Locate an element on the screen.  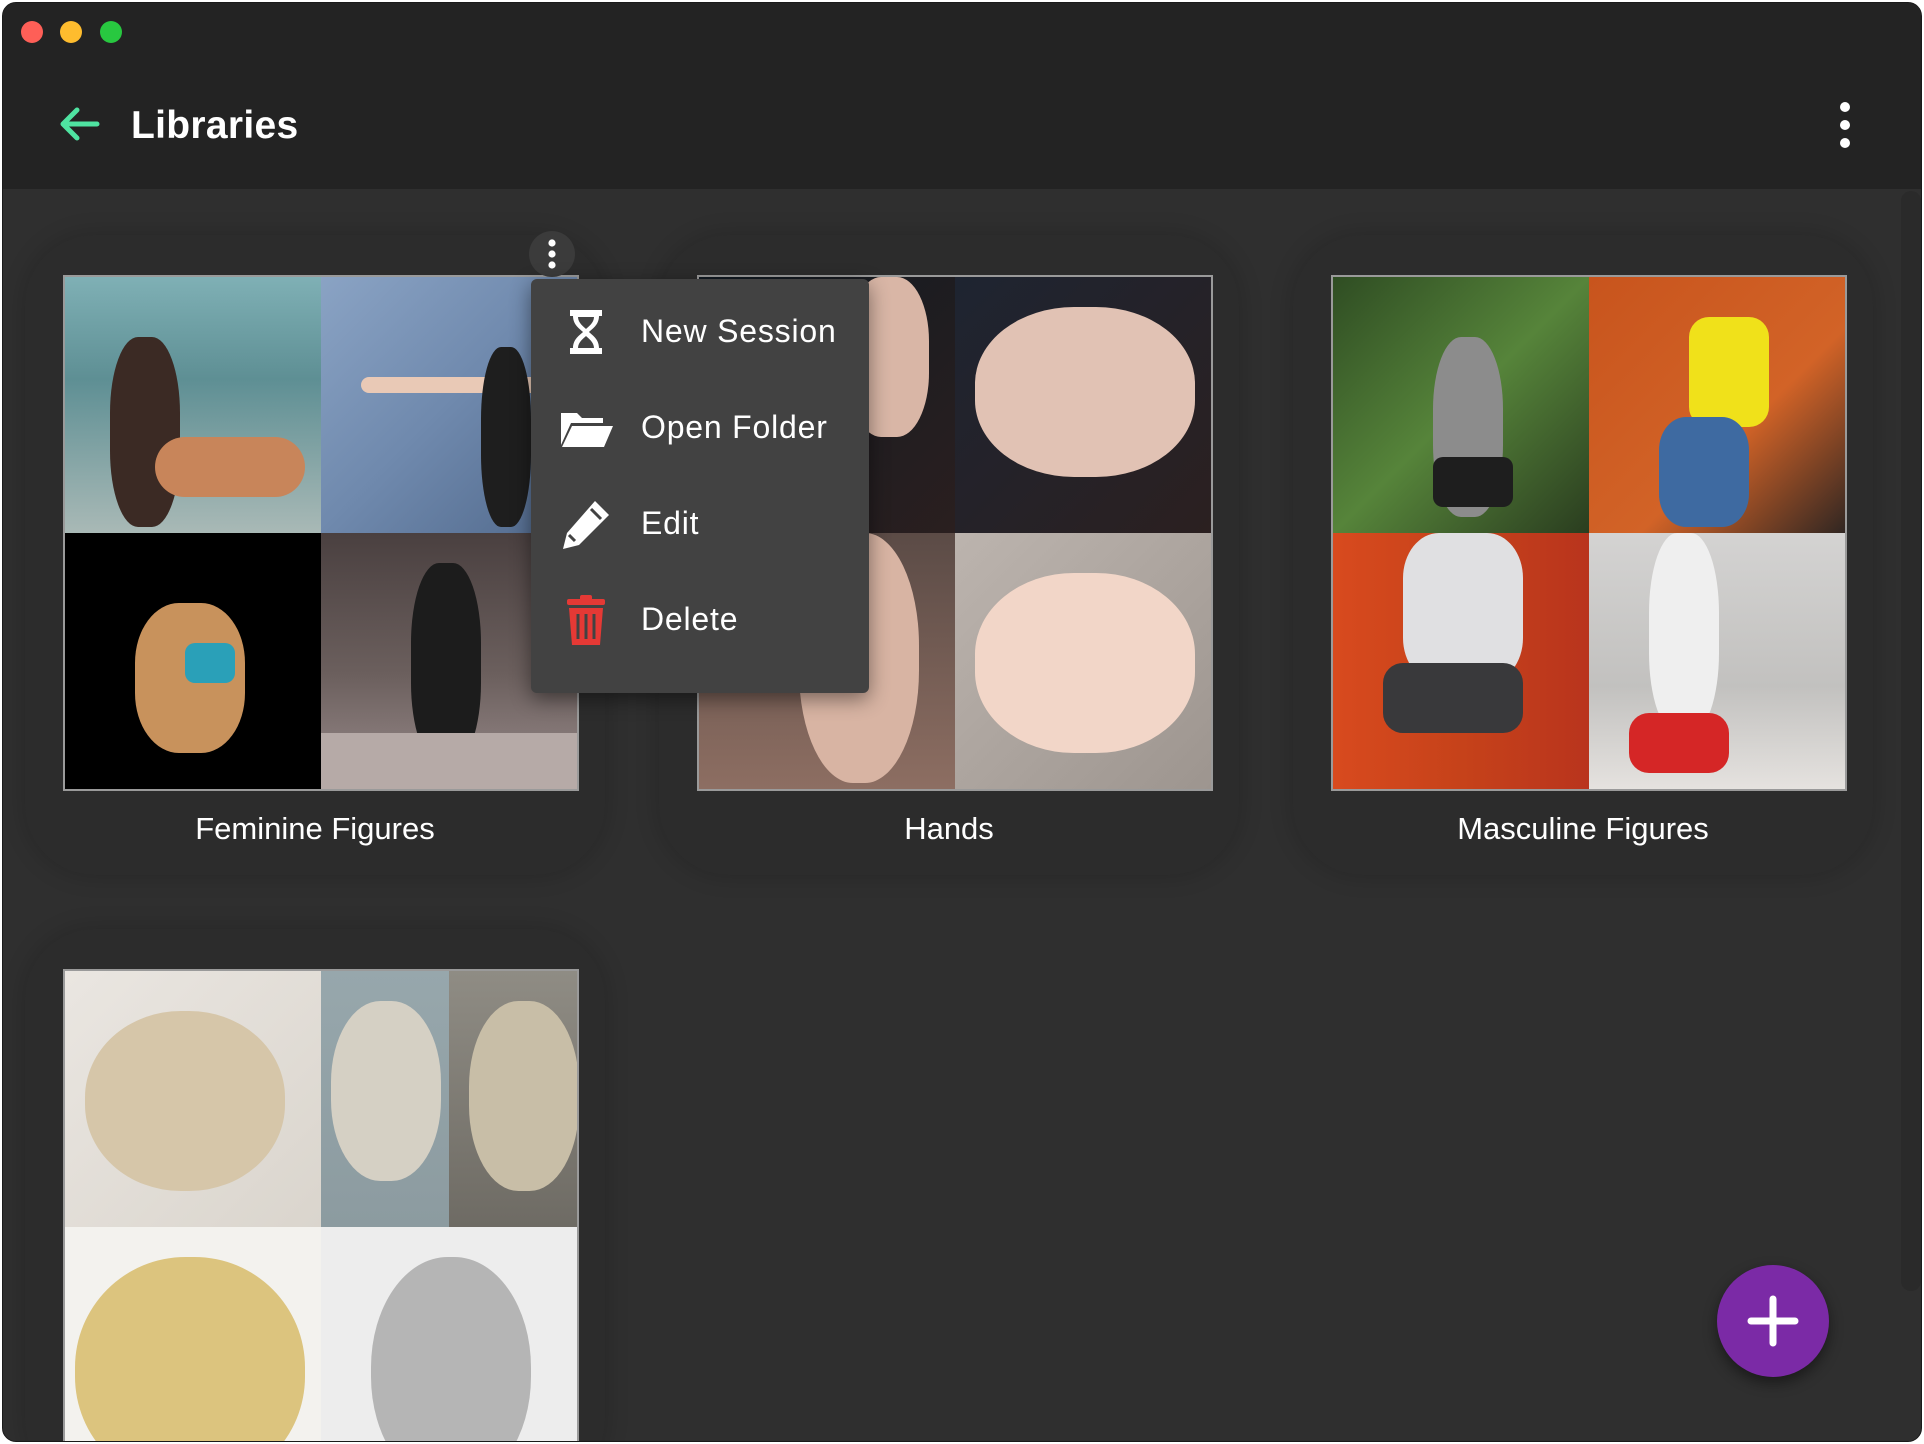
trash-icon is located at coordinates (586, 620).